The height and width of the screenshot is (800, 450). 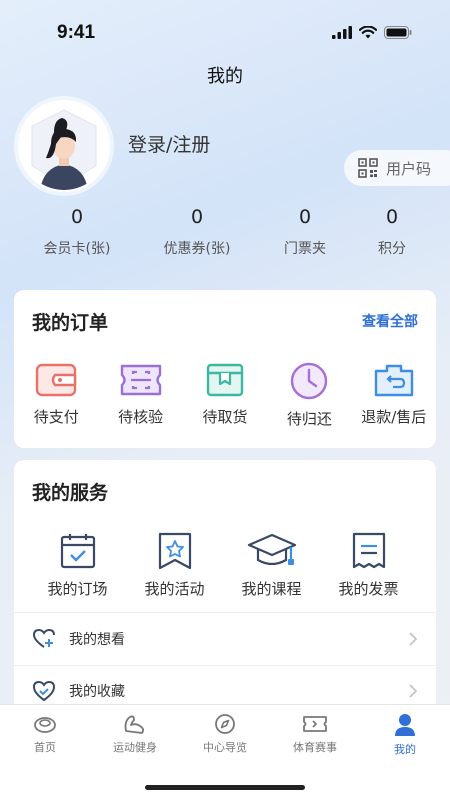 I want to click on wallet-icon, so click(x=56, y=380).